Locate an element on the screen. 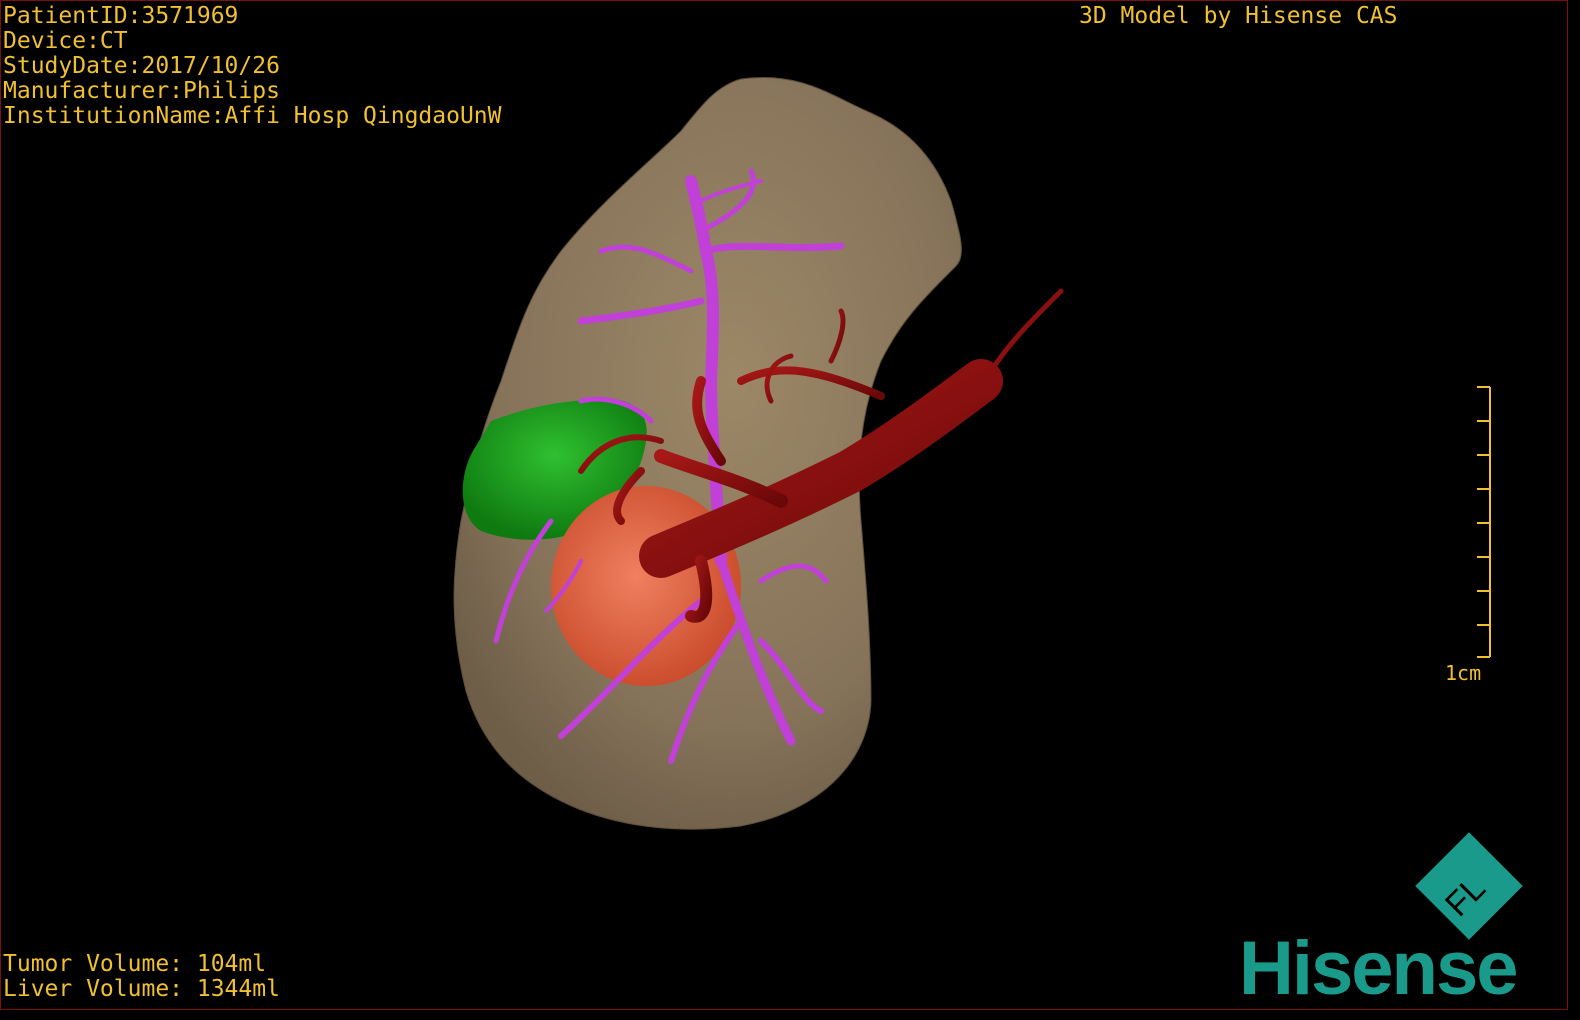 The width and height of the screenshot is (1580, 1020). scale-bar is located at coordinates (1484, 522).